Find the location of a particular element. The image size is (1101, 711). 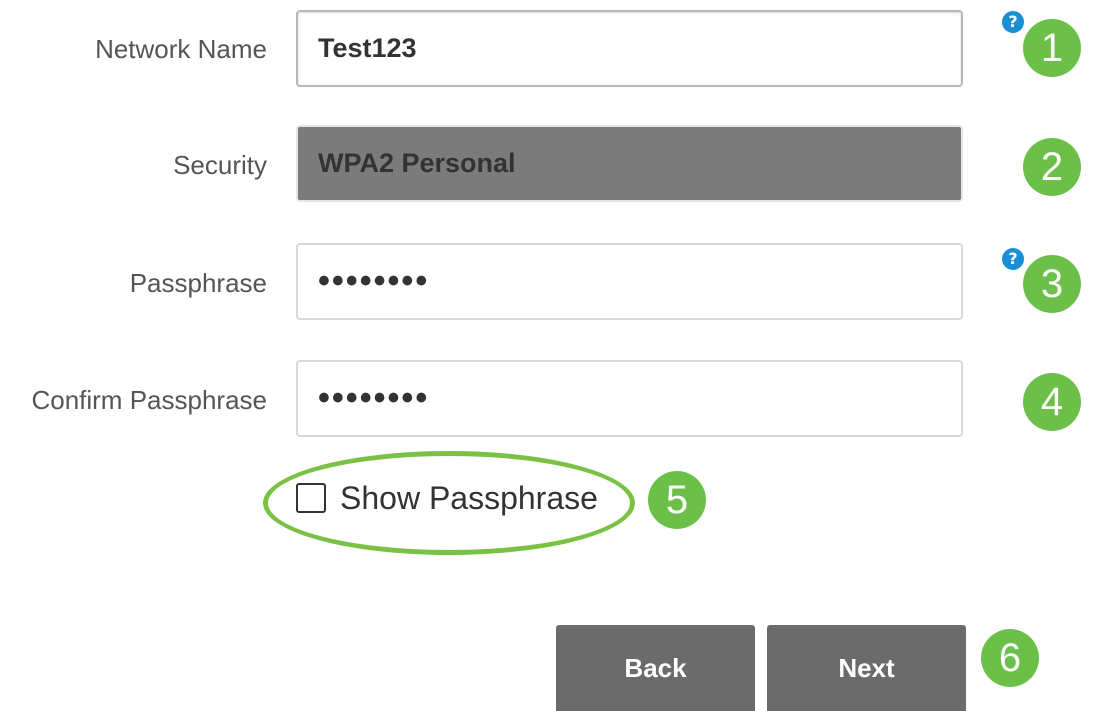

security-label: Security is located at coordinates (220, 165).